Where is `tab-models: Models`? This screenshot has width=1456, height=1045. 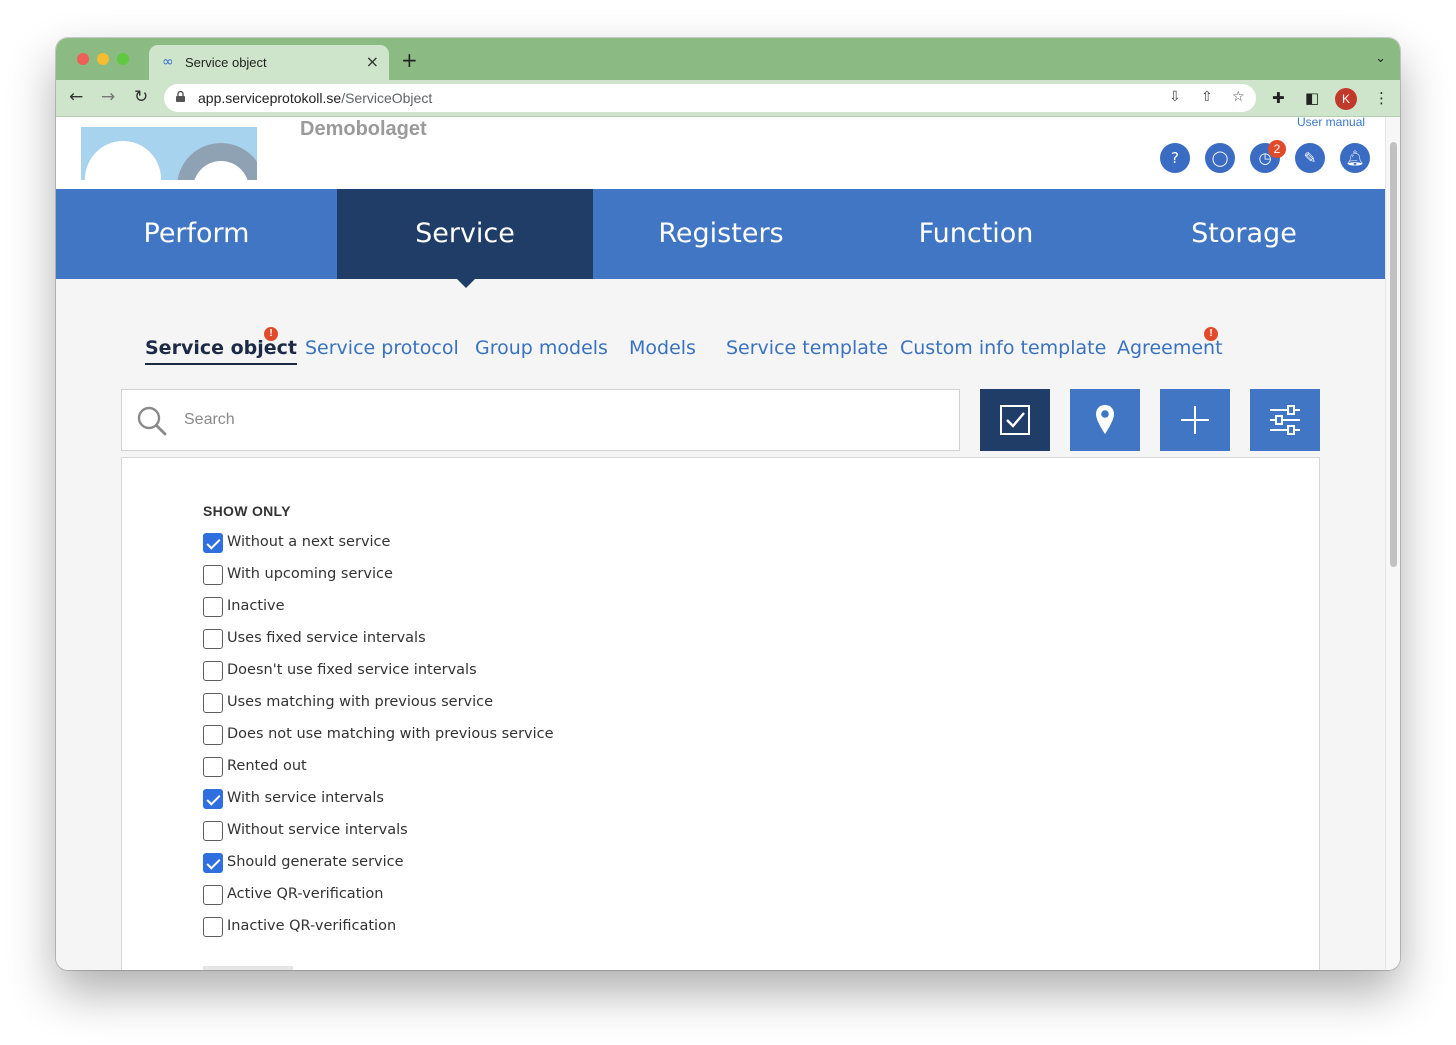 tab-models: Models is located at coordinates (662, 348).